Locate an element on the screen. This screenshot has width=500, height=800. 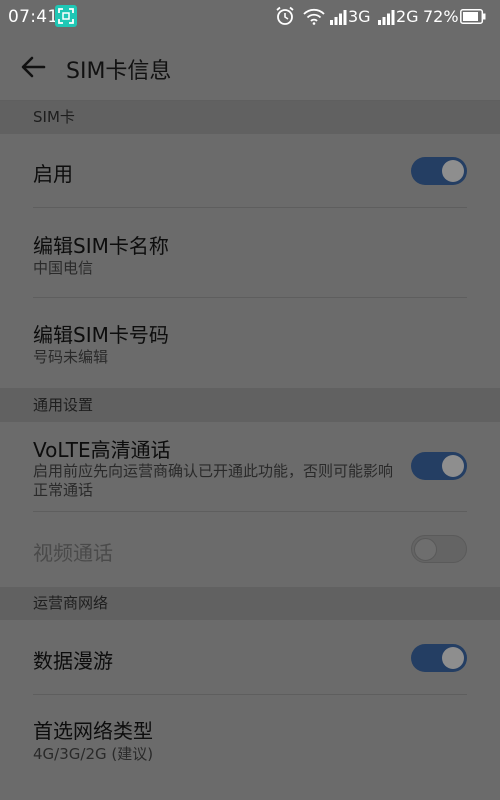
data-roaming-row: 数据漫游 is located at coordinates (250, 657).